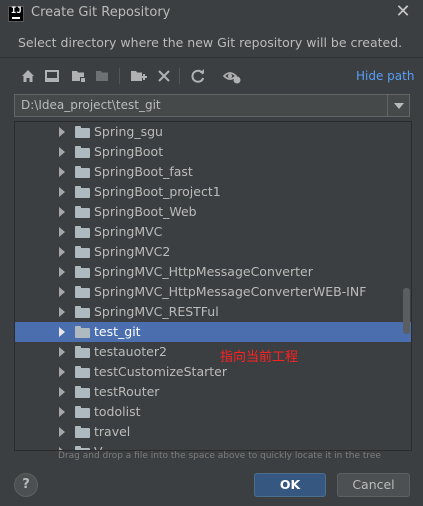 This screenshot has height=506, width=423. I want to click on new-folder-icon, so click(138, 76).